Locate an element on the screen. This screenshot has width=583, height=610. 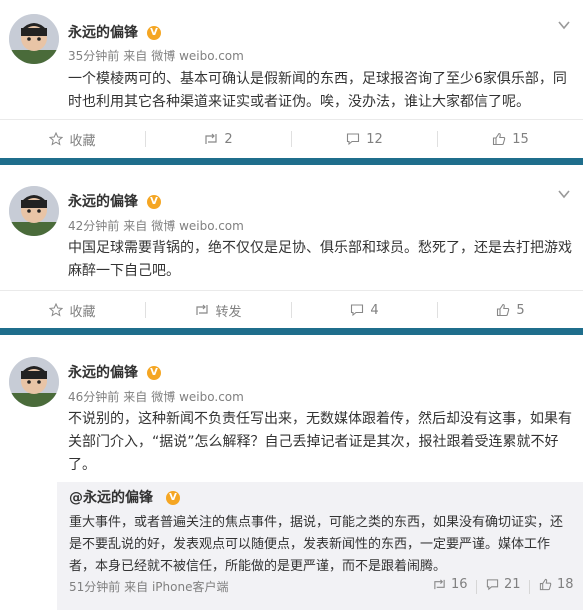
comment-button: 4 is located at coordinates (364, 310).